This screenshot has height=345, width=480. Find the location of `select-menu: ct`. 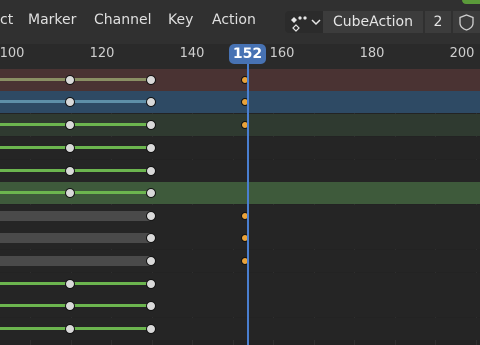

select-menu: ct is located at coordinates (6, 20).